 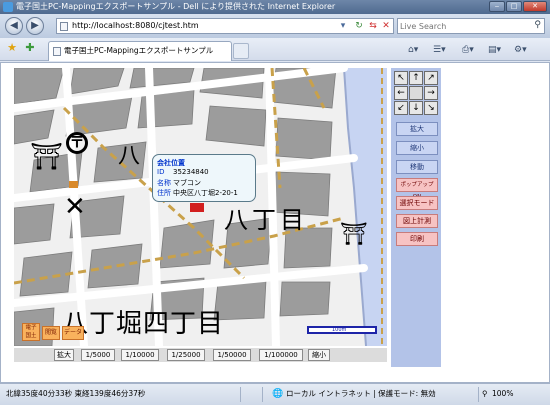 What do you see at coordinates (278, 394) in the screenshot?
I see `intranet-globe-icon: 🌐` at bounding box center [278, 394].